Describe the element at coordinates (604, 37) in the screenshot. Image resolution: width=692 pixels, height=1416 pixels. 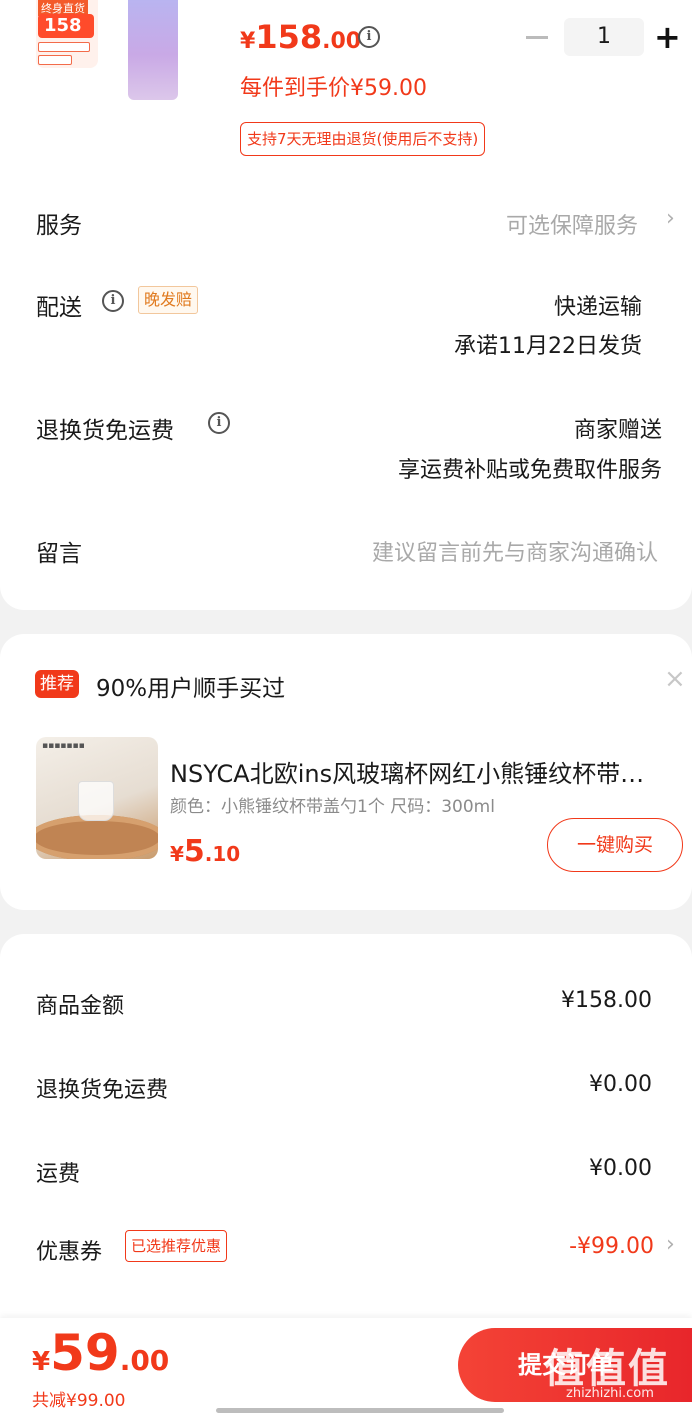
I see `quantity-value: 1` at that location.